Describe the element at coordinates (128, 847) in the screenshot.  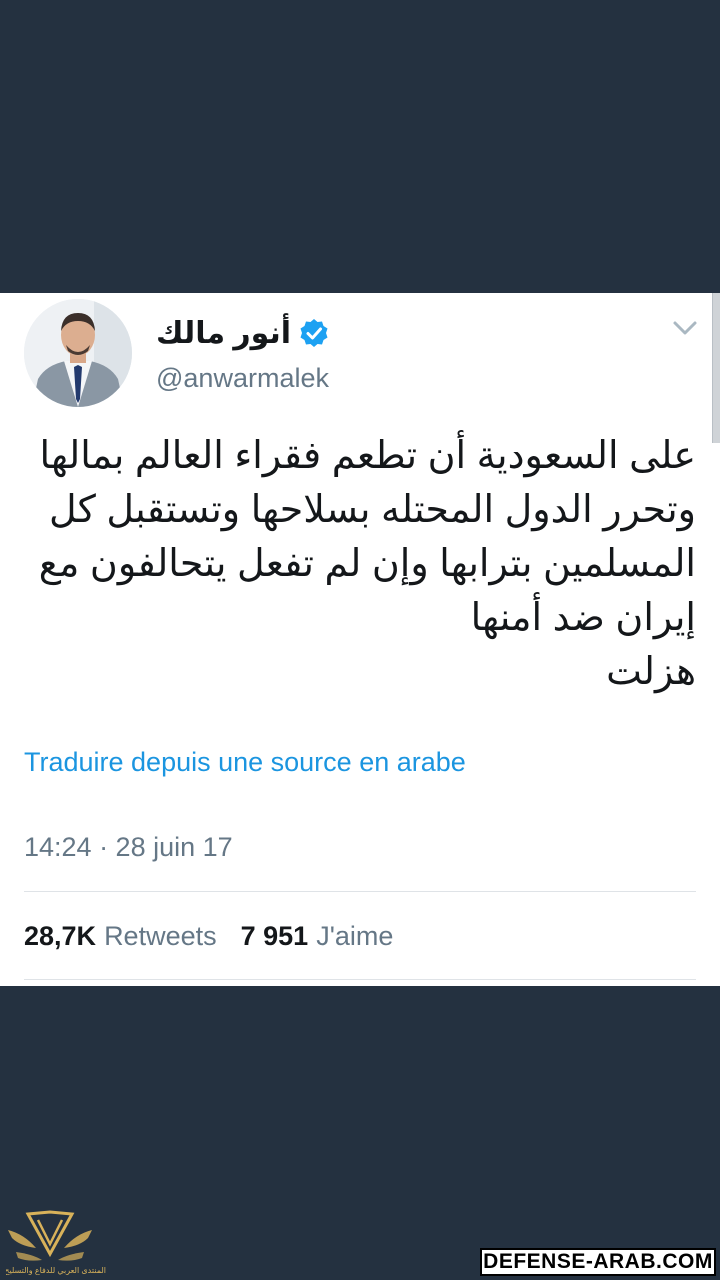
I see `tweet-timestamp: 14:24 · 28 juin 17` at that location.